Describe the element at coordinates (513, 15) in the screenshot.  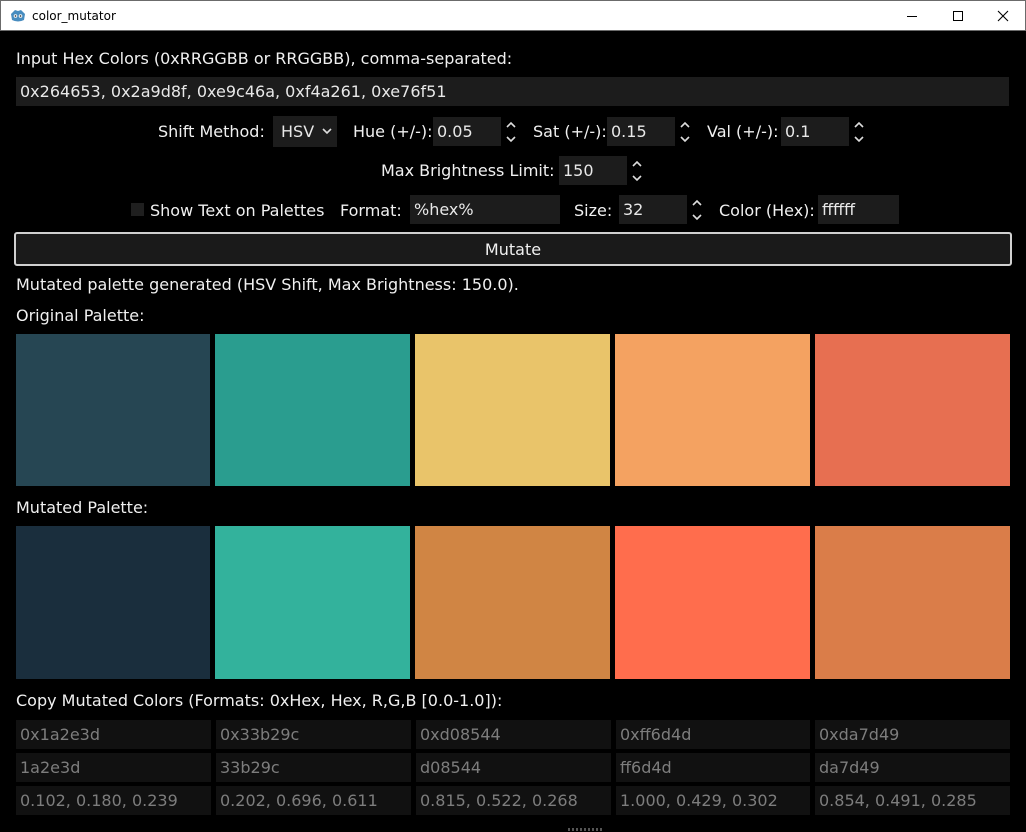
I see `title-bar: color_mutator` at that location.